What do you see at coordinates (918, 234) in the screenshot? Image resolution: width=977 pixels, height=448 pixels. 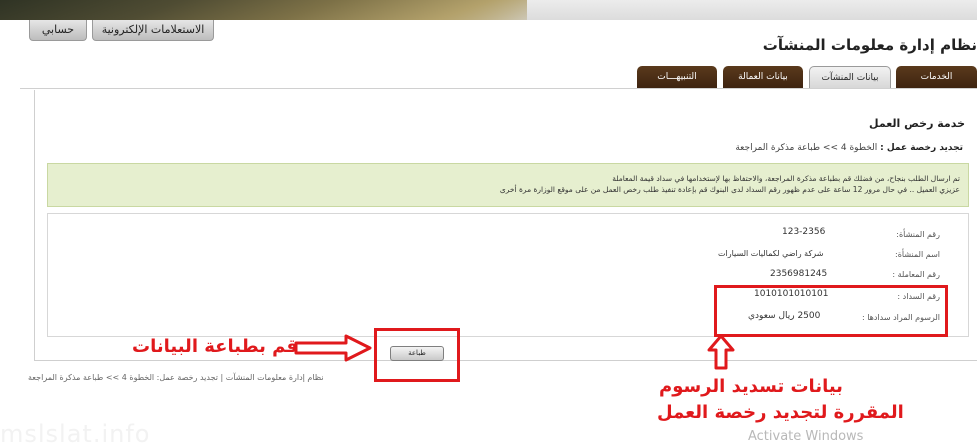 I see `establishment-number-label: رقم المنشأة:` at bounding box center [918, 234].